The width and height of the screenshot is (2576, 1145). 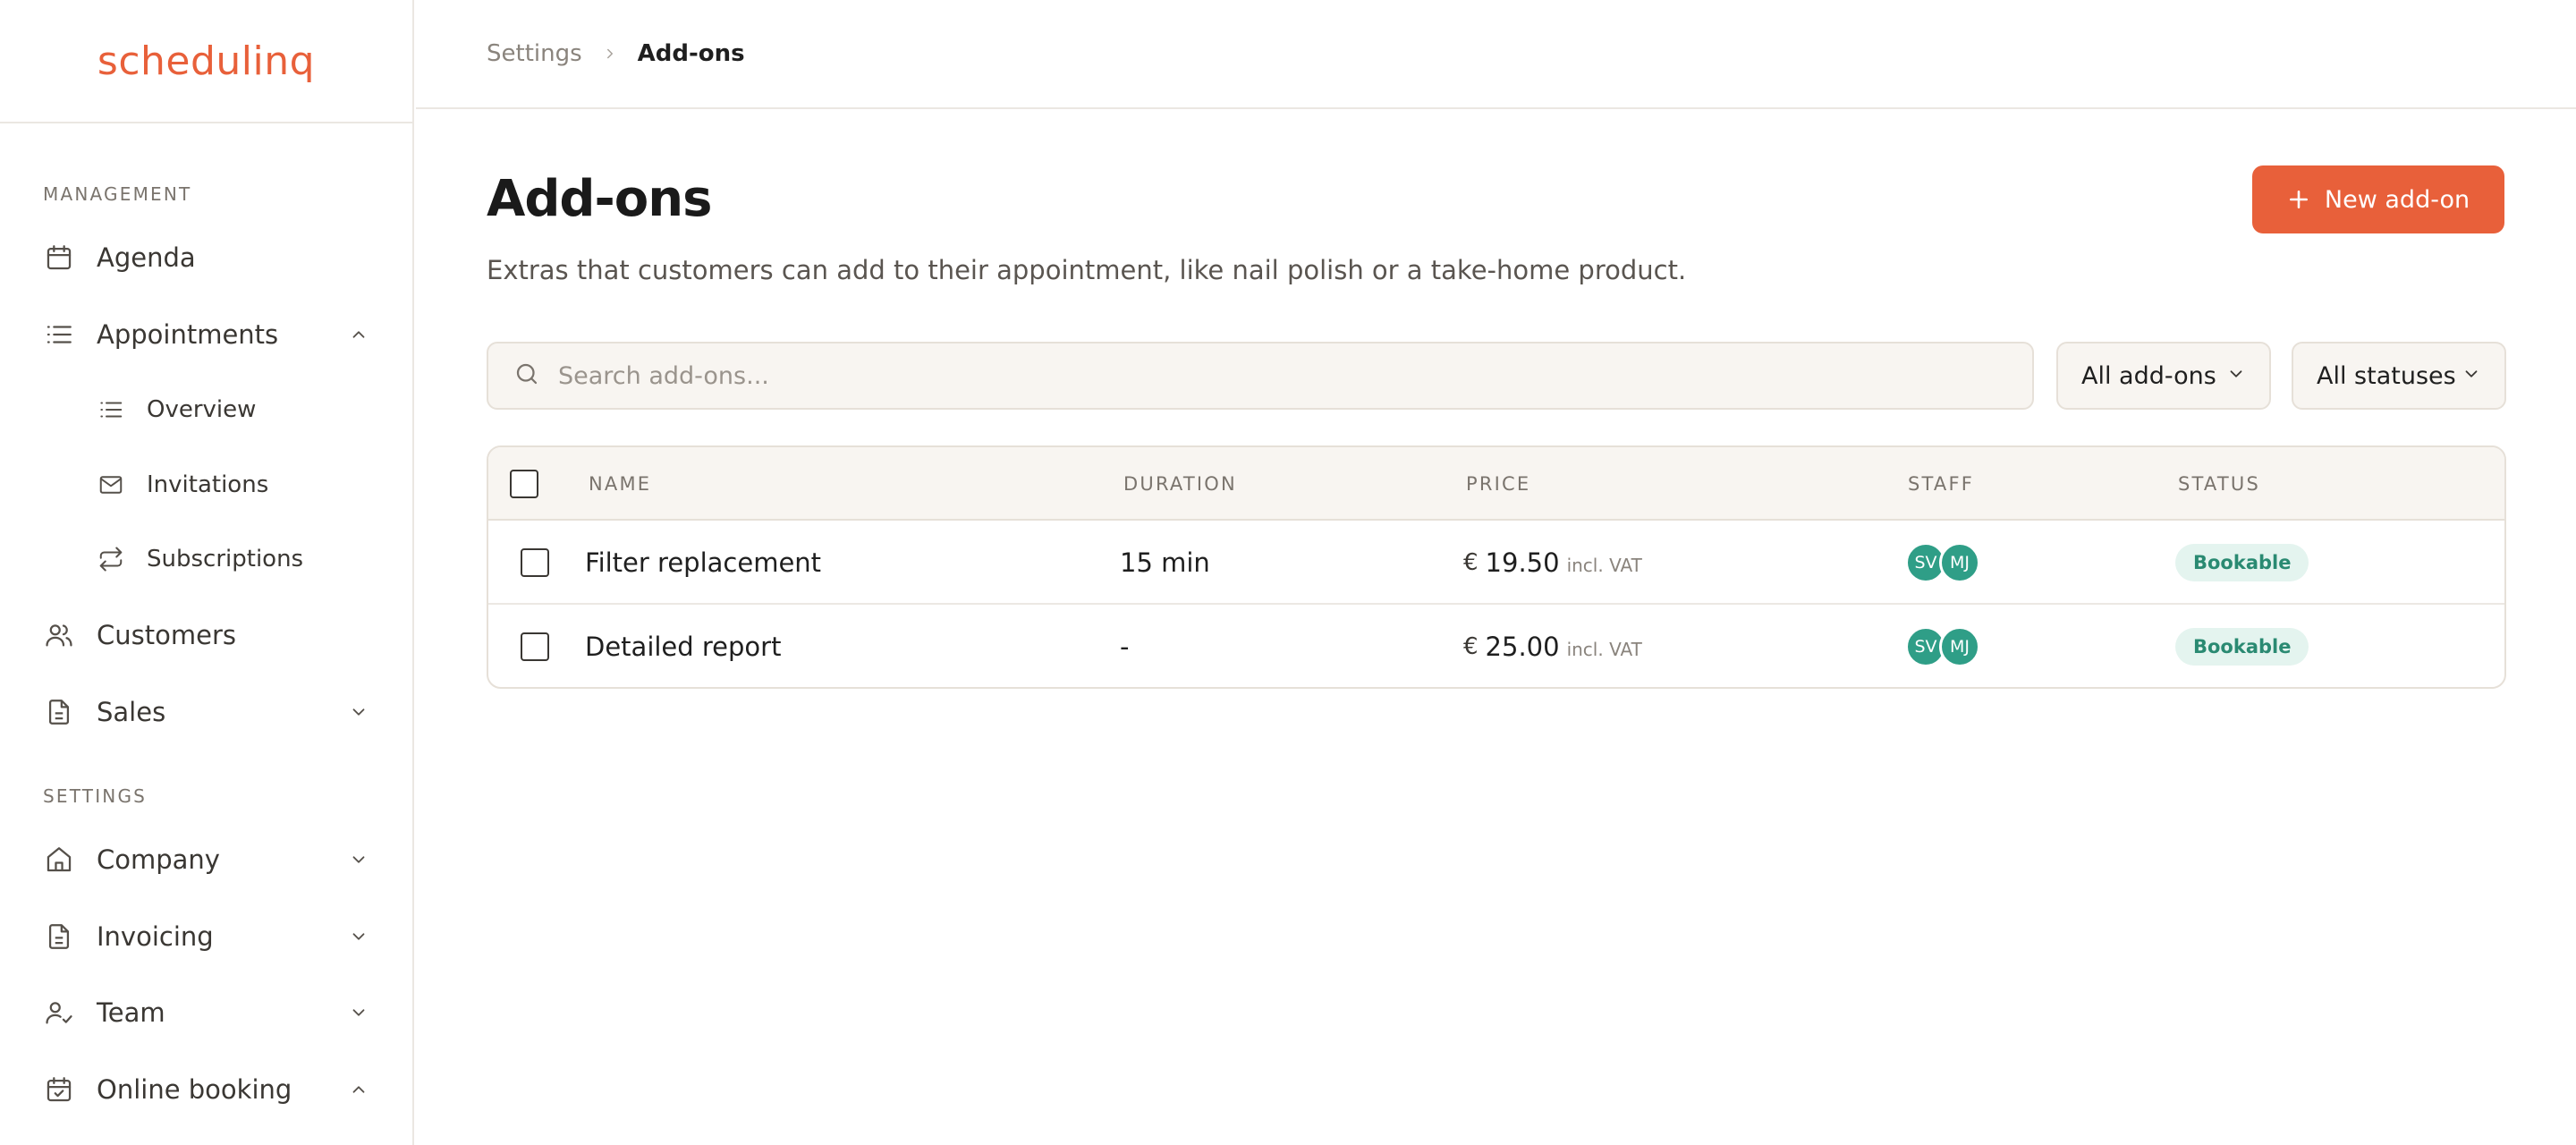 I want to click on column-header-name: NAME, so click(x=620, y=484).